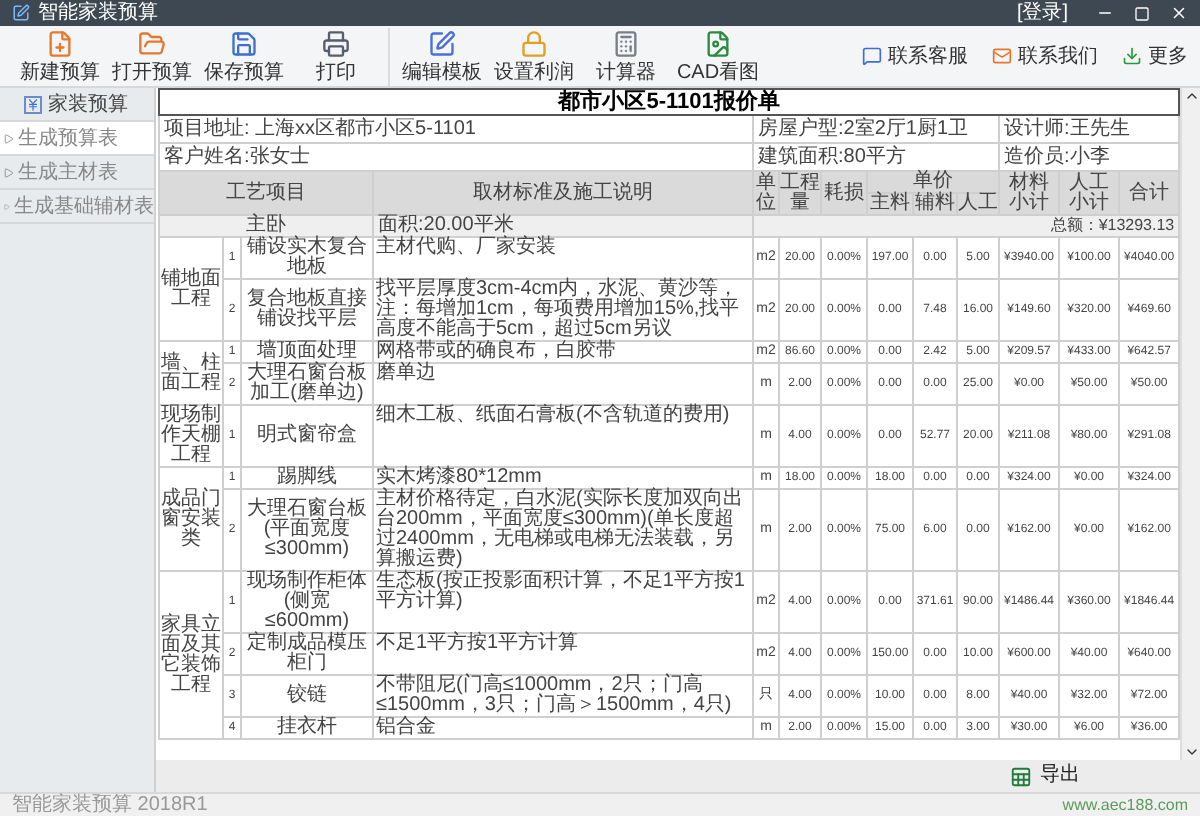 The image size is (1200, 816). Describe the element at coordinates (1021, 776) in the screenshot. I see `spreadsheet-icon` at that location.